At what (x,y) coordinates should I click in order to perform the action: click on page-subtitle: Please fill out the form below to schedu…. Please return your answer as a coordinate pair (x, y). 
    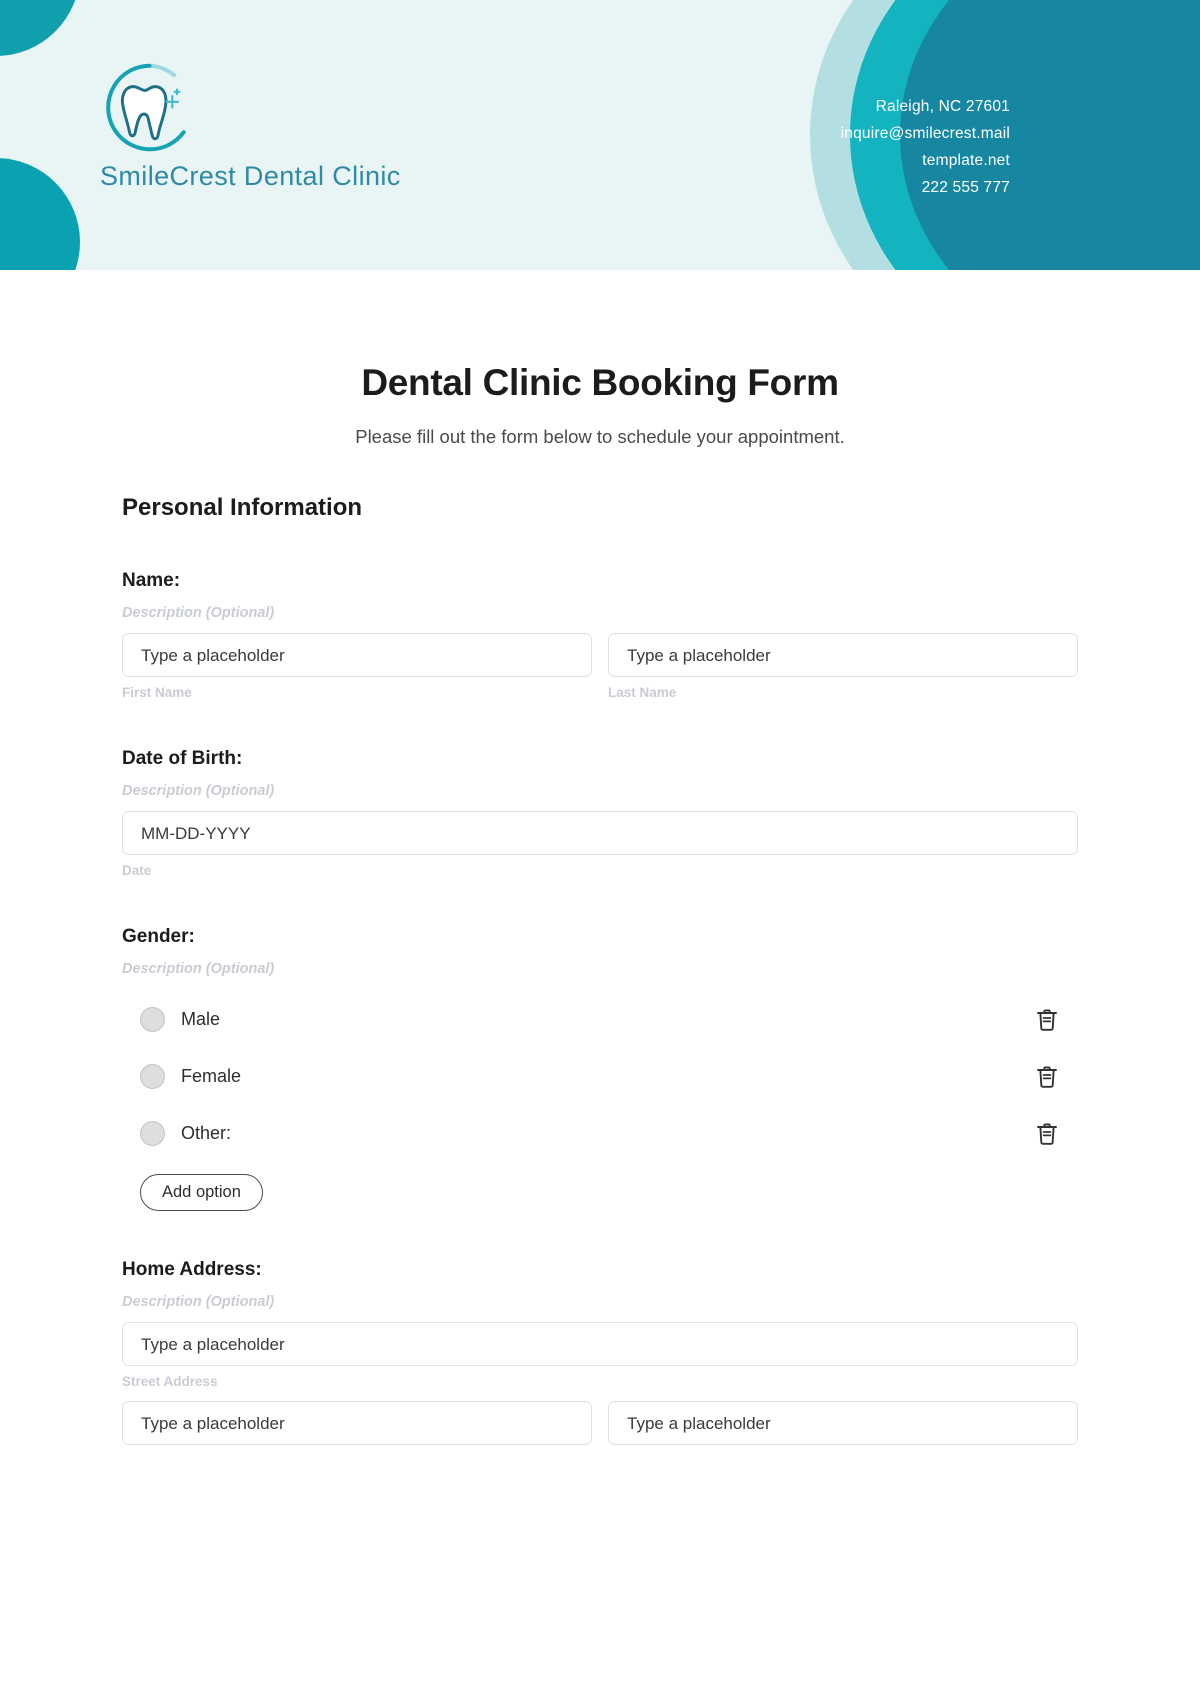
    Looking at the image, I should click on (600, 436).